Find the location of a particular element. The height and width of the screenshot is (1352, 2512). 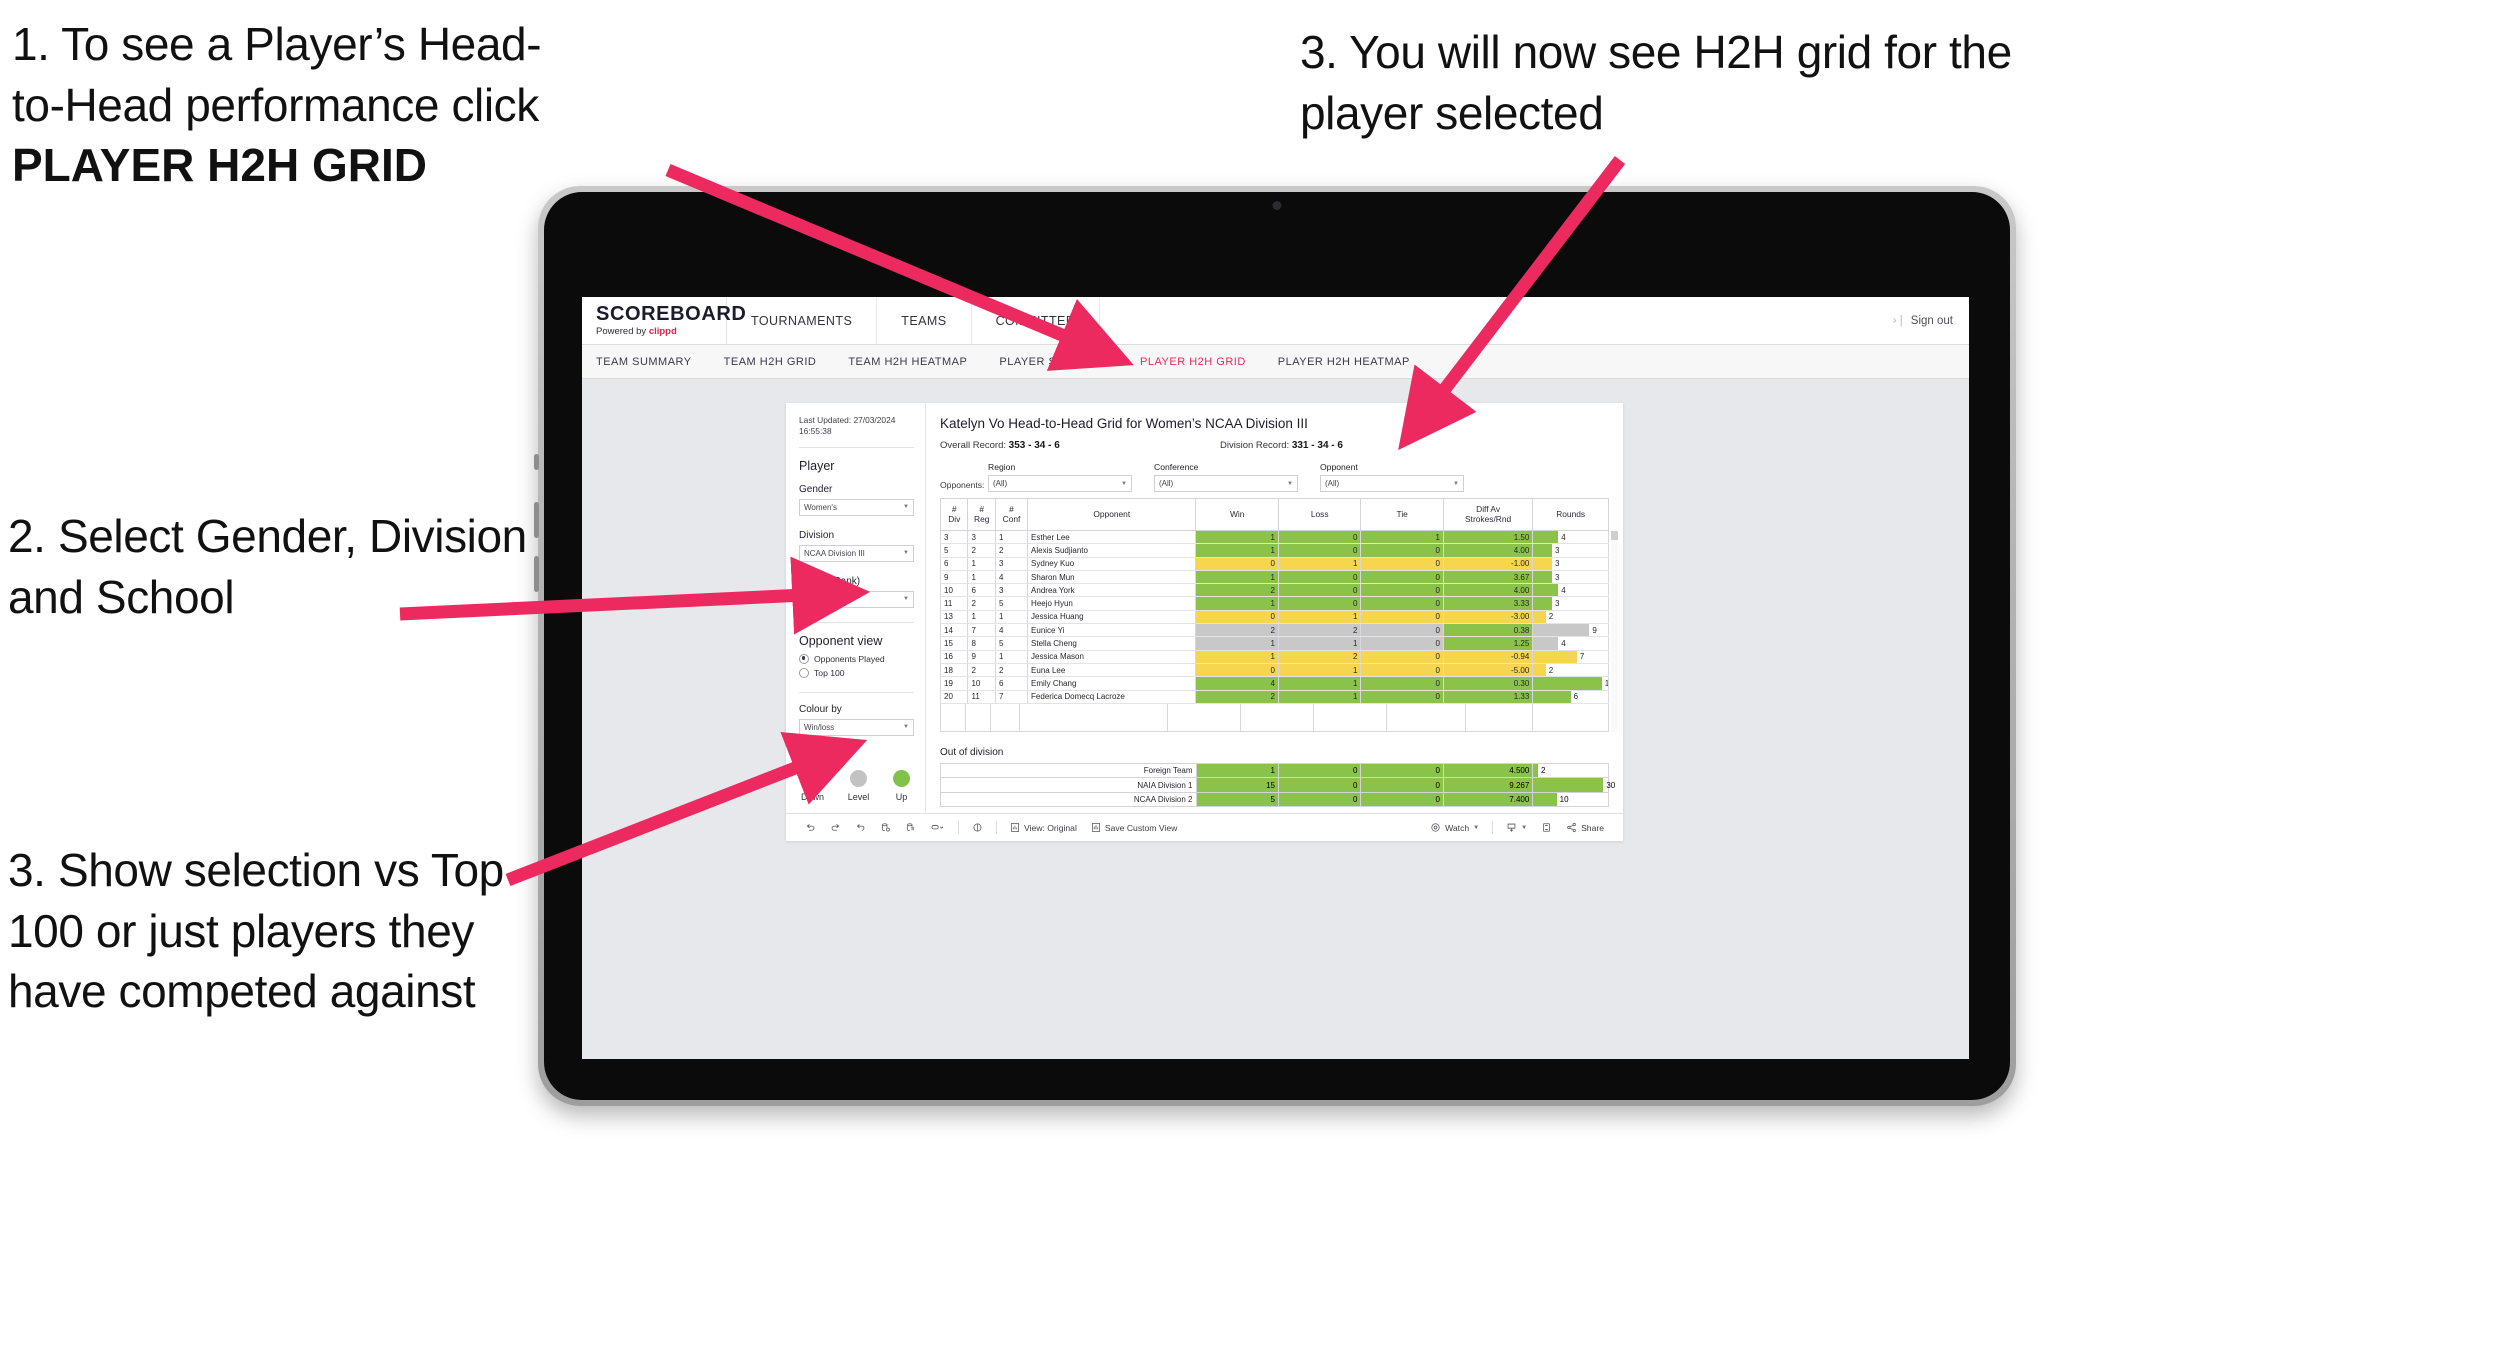

cell-div: 10 is located at coordinates (954, 590).